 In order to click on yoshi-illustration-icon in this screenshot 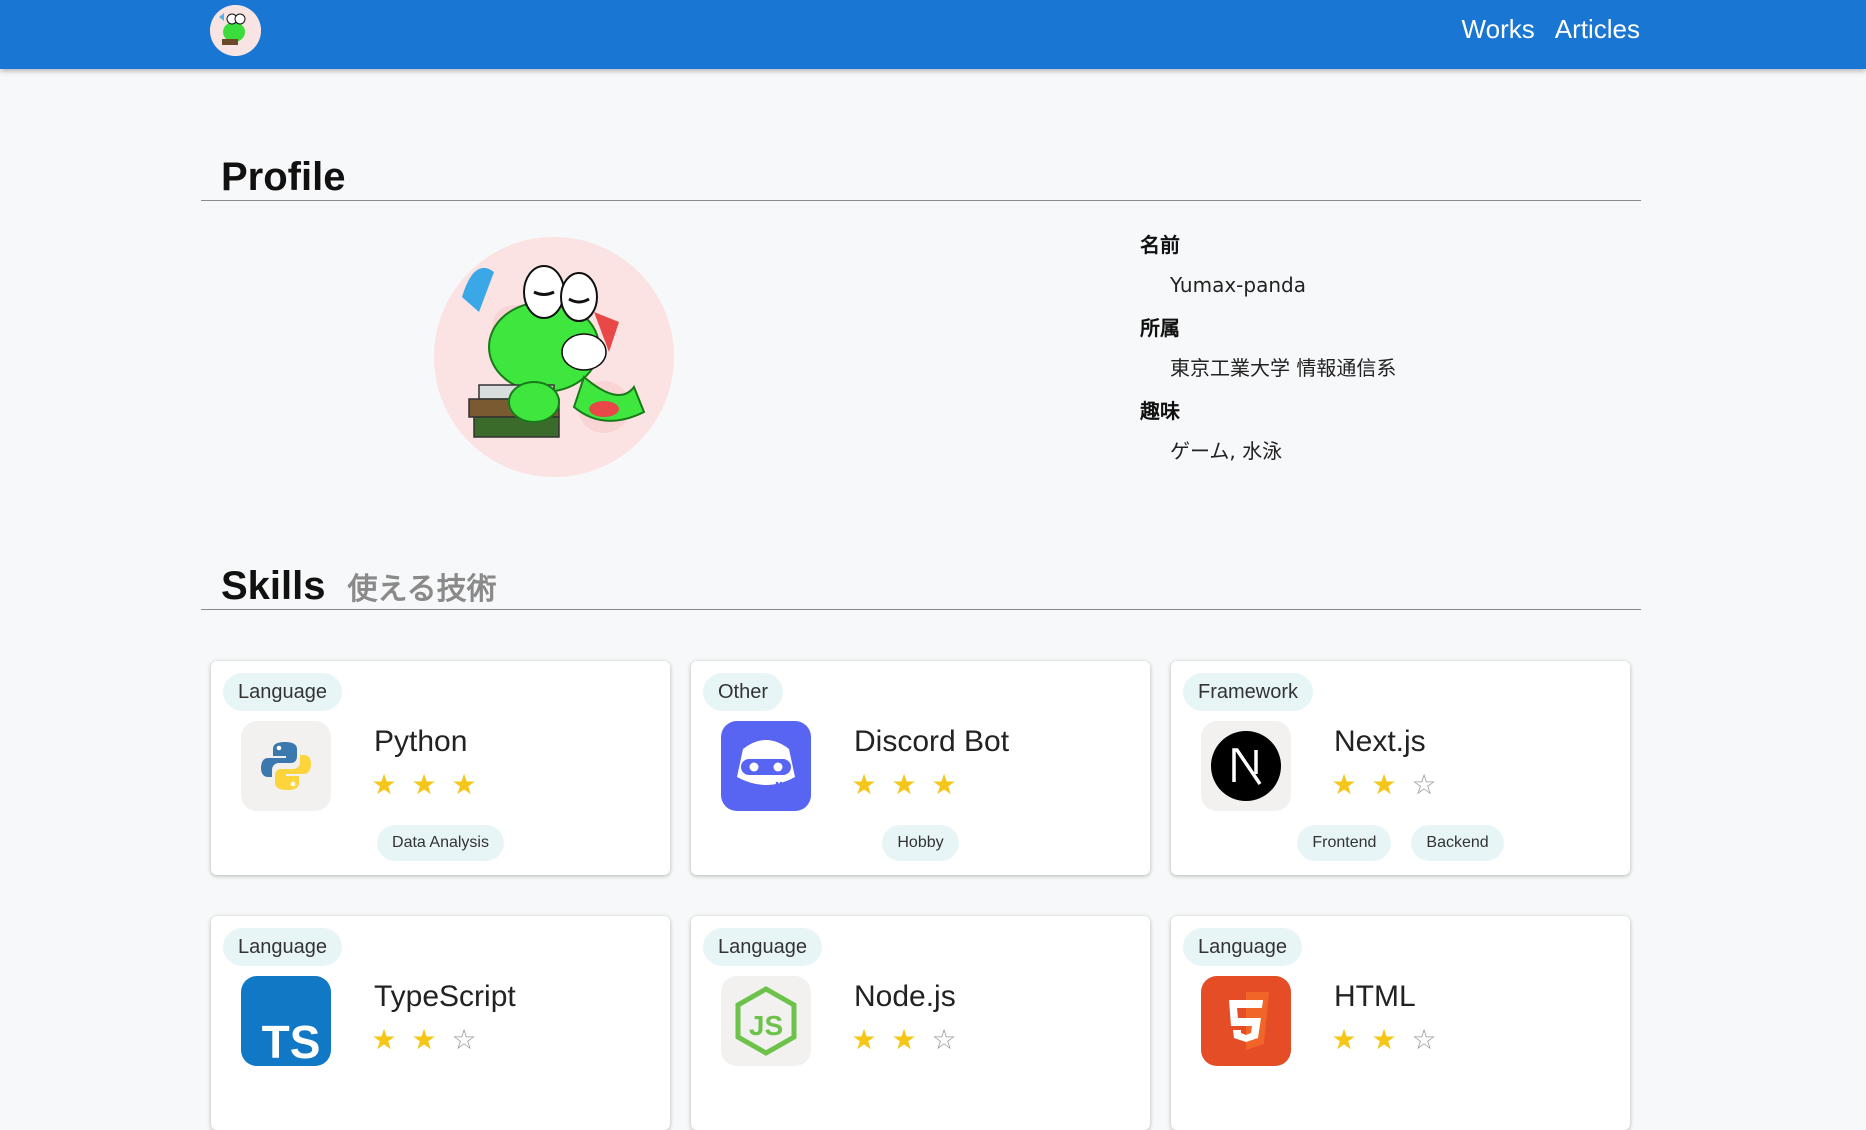, I will do `click(554, 357)`.